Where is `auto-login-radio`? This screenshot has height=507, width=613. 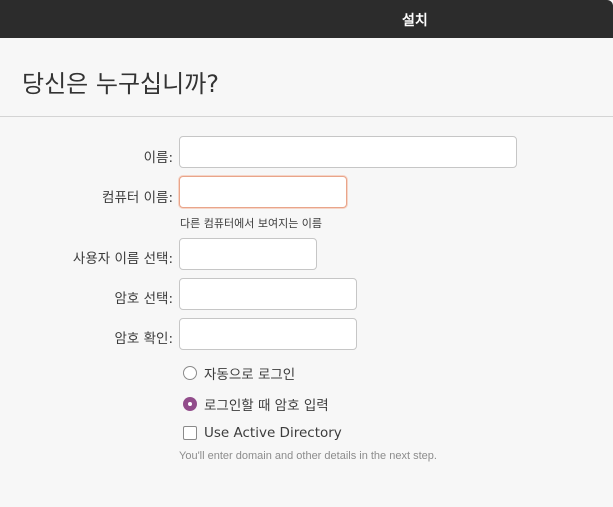 auto-login-radio is located at coordinates (190, 373).